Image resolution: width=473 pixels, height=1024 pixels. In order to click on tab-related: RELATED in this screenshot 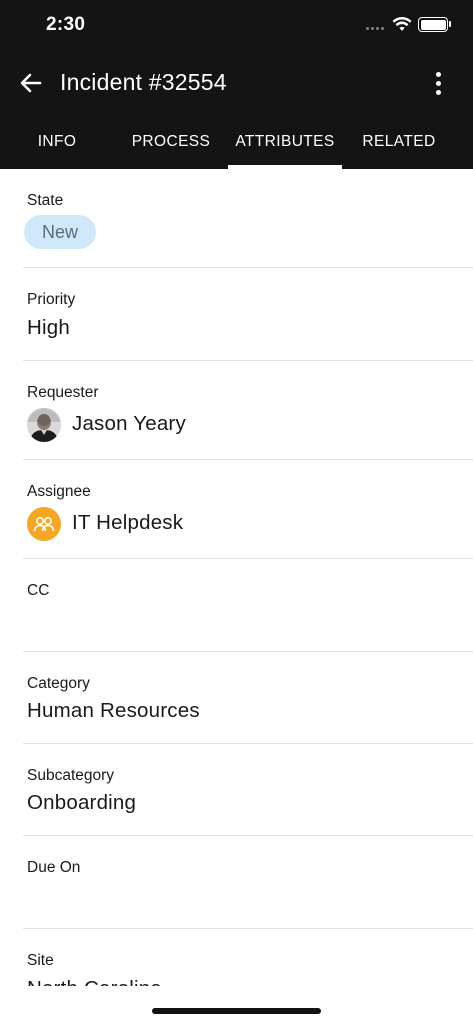, I will do `click(399, 144)`.